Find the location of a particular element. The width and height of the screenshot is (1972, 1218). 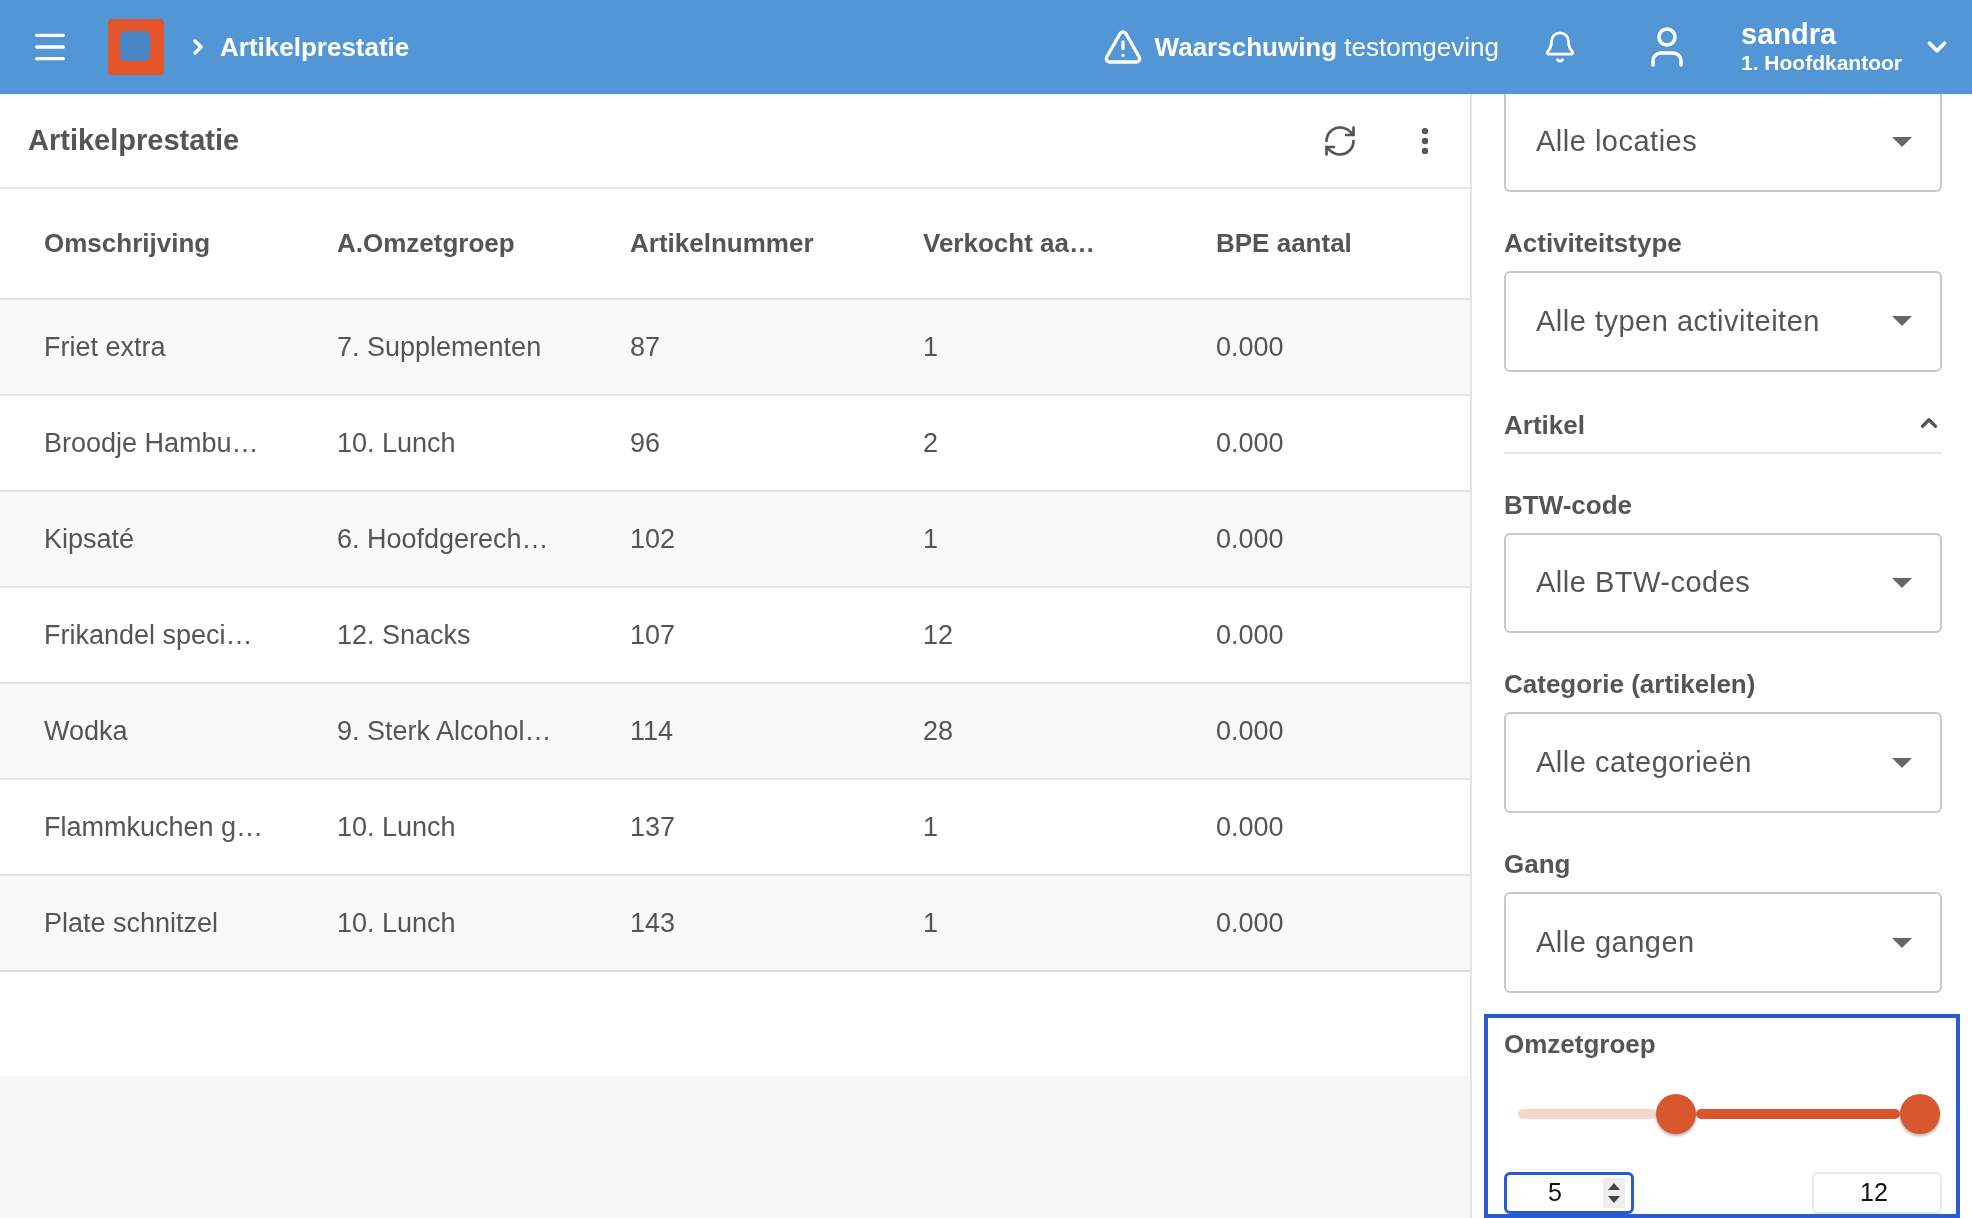

user-name: sandra is located at coordinates (1789, 34).